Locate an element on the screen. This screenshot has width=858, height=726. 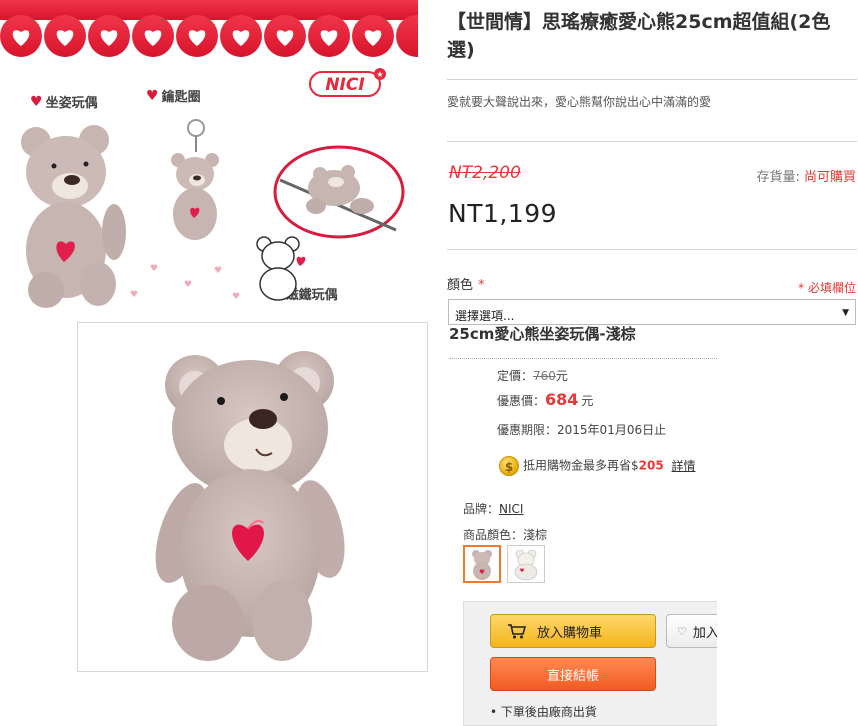
stock-status: 存貨量: 尚可購買 is located at coordinates (806, 175).